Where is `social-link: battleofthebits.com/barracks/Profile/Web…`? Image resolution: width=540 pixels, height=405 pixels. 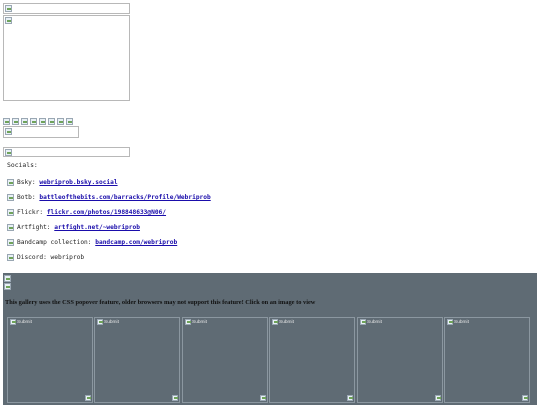 social-link: battleofthebits.com/barracks/Profile/Web… is located at coordinates (124, 197).